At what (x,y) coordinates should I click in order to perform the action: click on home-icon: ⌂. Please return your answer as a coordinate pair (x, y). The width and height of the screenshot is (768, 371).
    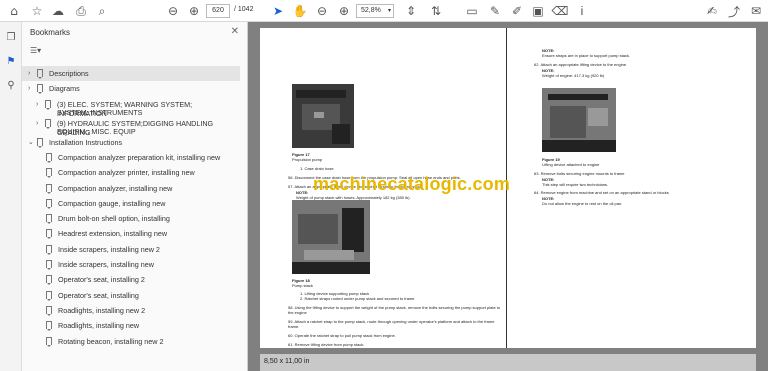
    Looking at the image, I should click on (14, 11).